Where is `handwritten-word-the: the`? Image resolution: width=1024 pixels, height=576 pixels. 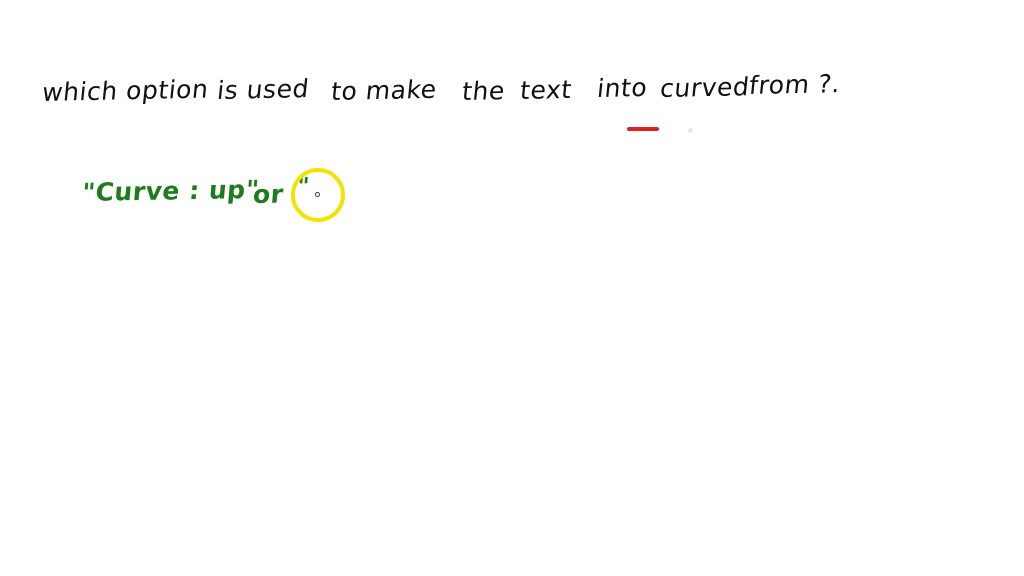
handwritten-word-the: the is located at coordinates (483, 91).